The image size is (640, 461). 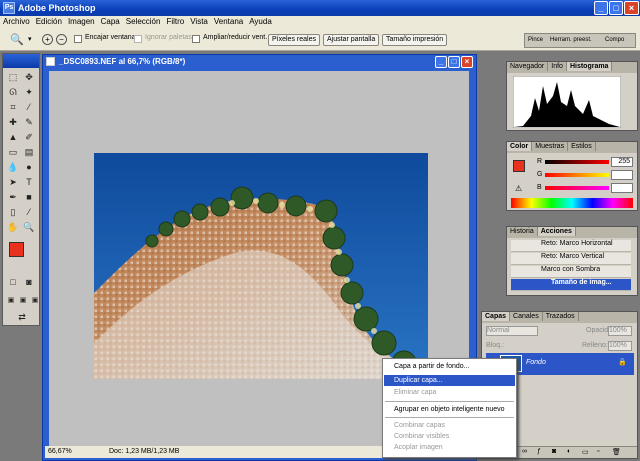 What do you see at coordinates (35, 300) in the screenshot?
I see `screen-mode-full-icon: ▣` at bounding box center [35, 300].